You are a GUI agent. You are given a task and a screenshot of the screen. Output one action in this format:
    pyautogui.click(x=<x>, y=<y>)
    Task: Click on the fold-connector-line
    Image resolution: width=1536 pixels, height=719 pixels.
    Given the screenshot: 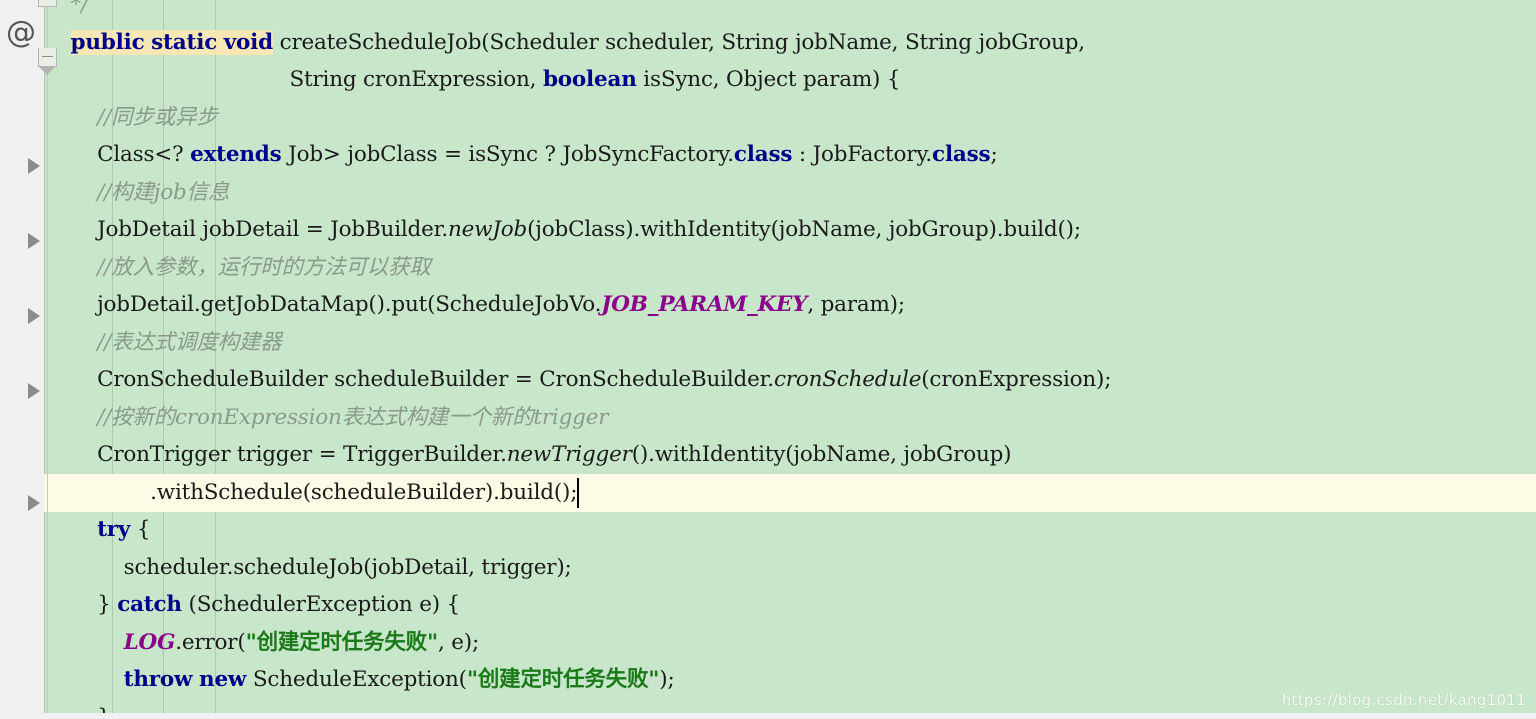 What is the action you would take?
    pyautogui.click(x=47, y=359)
    